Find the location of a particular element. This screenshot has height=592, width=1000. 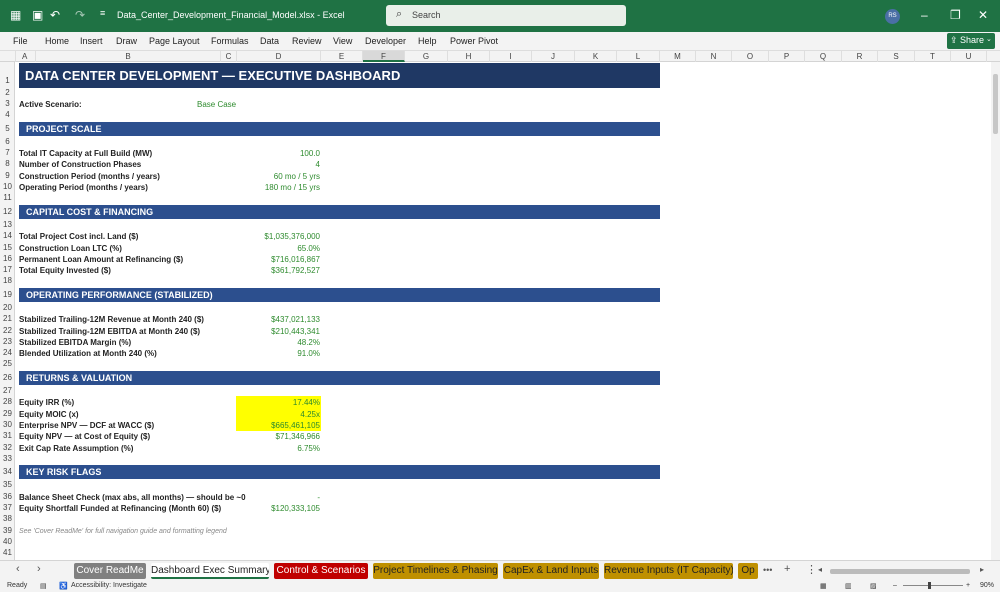

row-header: 9 is located at coordinates (7, 176).